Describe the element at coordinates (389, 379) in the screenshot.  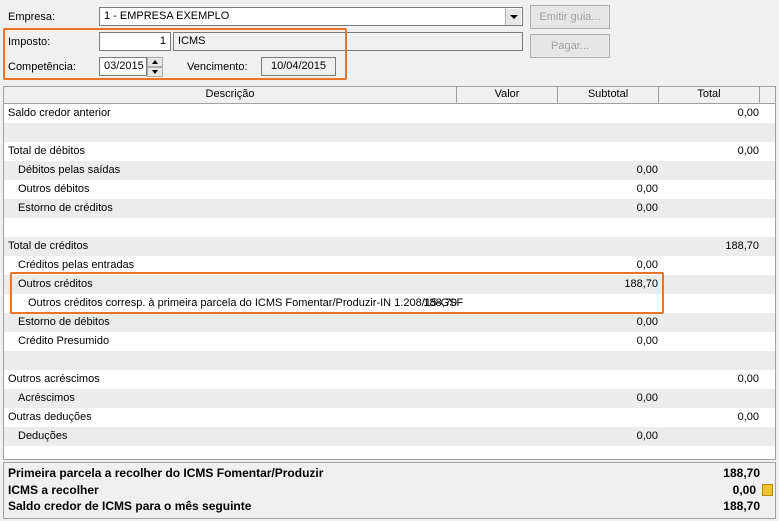
I see `table-row: Outros acréscimos 0,00` at that location.